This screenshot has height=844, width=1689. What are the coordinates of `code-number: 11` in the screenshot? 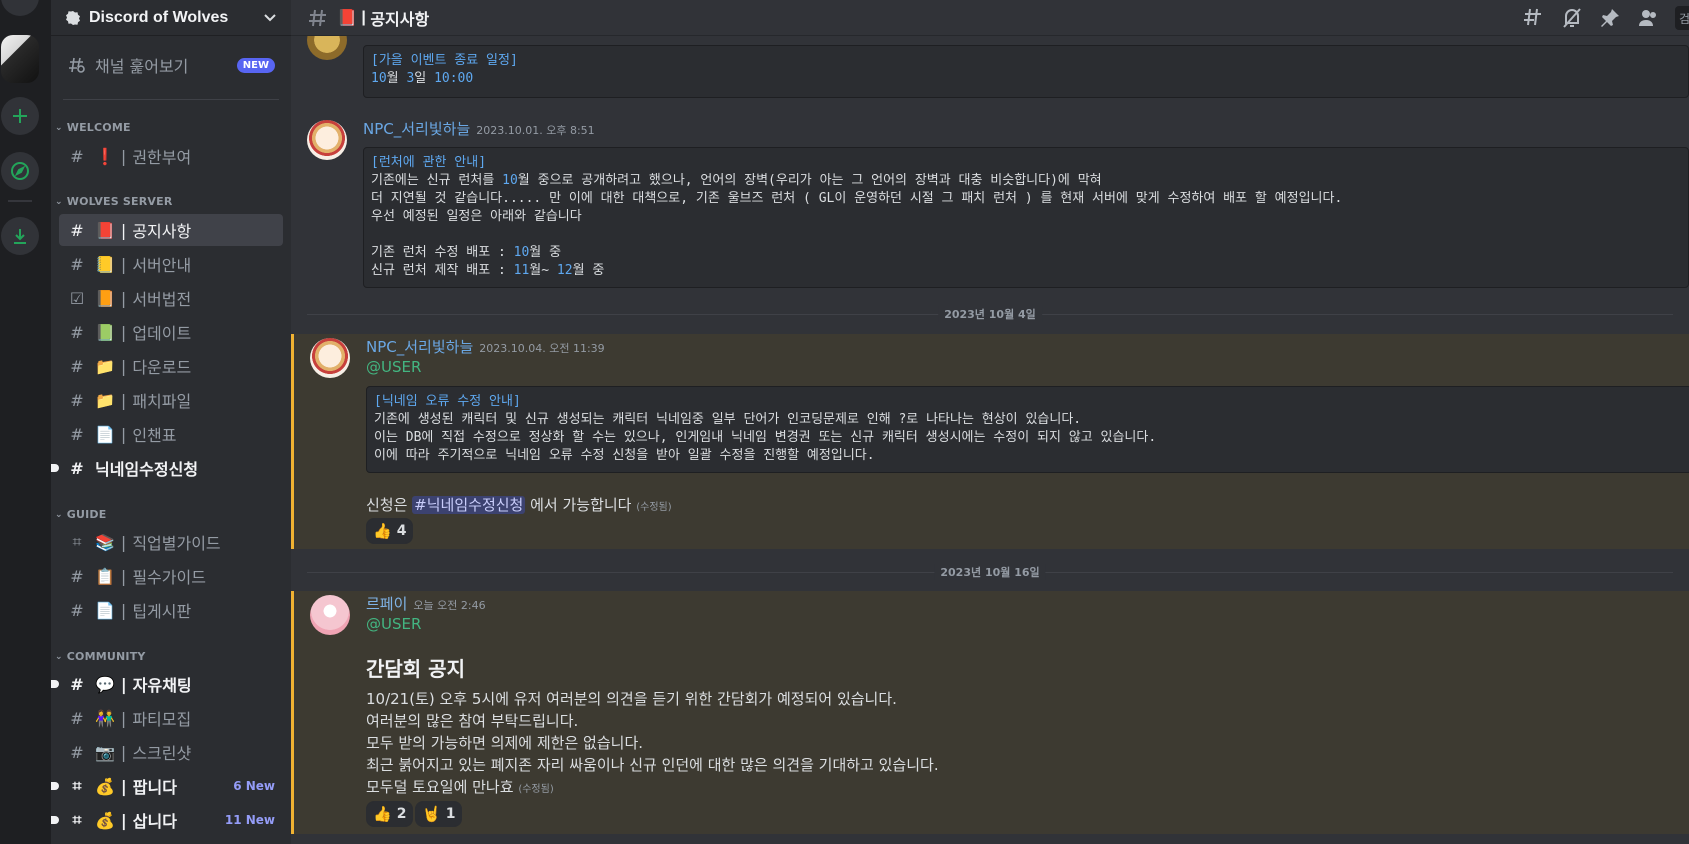 It's located at (521, 270).